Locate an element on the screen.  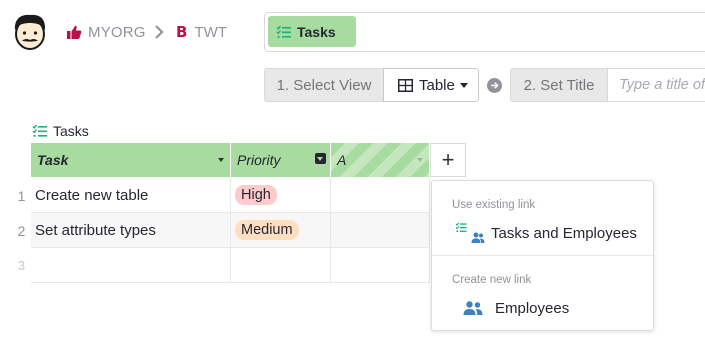
row-number-new: 3 is located at coordinates (21, 265).